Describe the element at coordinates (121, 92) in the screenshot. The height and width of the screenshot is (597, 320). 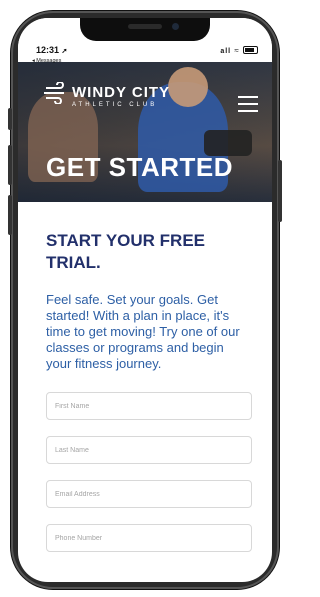
I see `brand-name: WINDY CITY` at that location.